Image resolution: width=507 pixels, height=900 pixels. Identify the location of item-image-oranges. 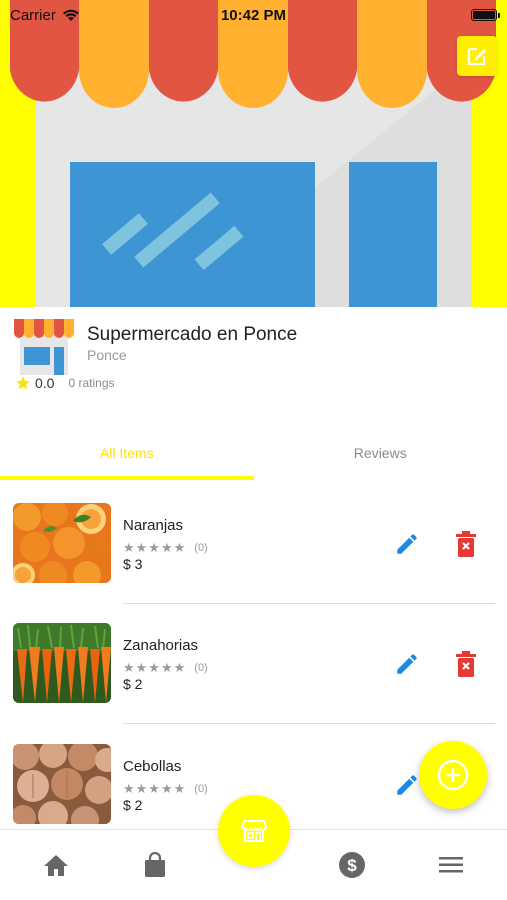
(62, 543).